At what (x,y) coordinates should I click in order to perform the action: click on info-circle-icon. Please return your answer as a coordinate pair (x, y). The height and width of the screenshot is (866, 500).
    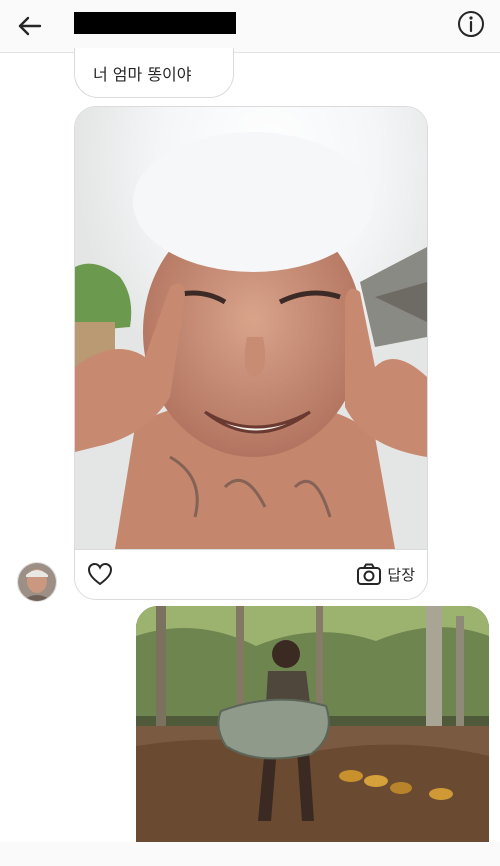
    Looking at the image, I should click on (471, 24).